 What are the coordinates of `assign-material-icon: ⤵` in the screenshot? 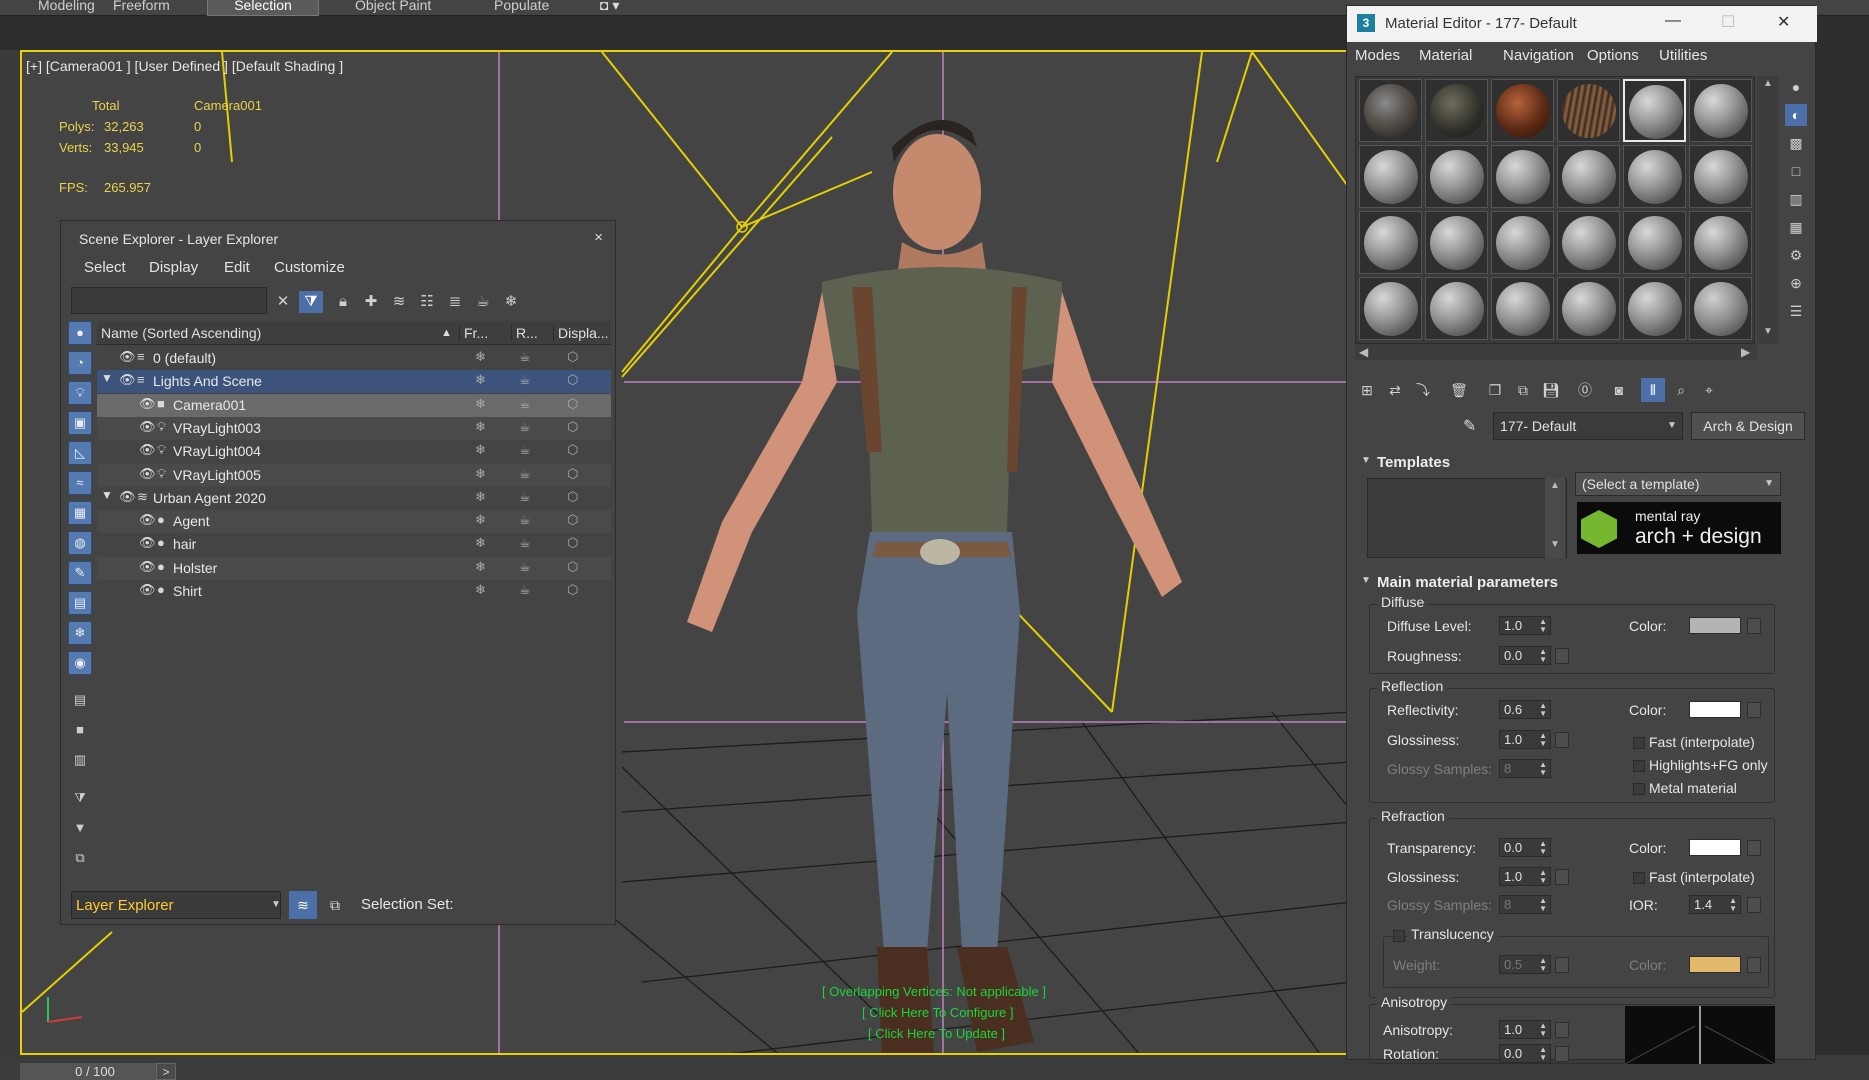 It's located at (1423, 390).